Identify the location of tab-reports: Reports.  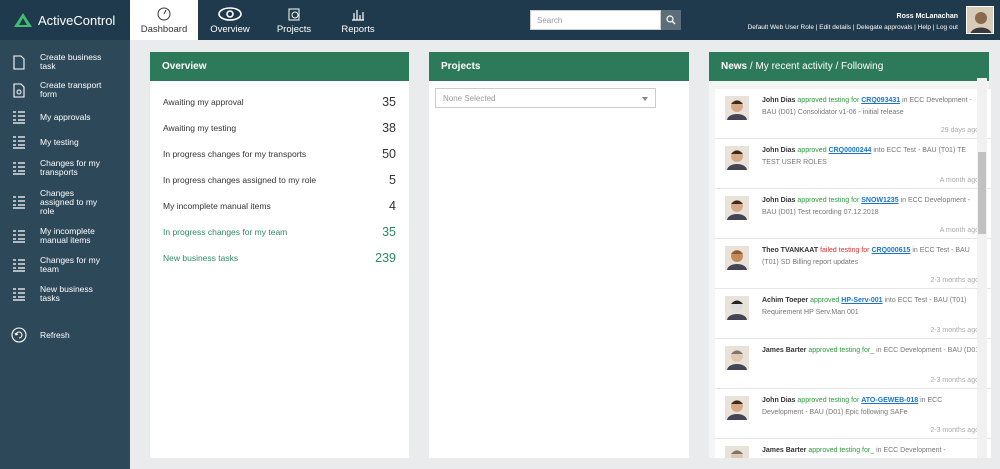
(358, 20).